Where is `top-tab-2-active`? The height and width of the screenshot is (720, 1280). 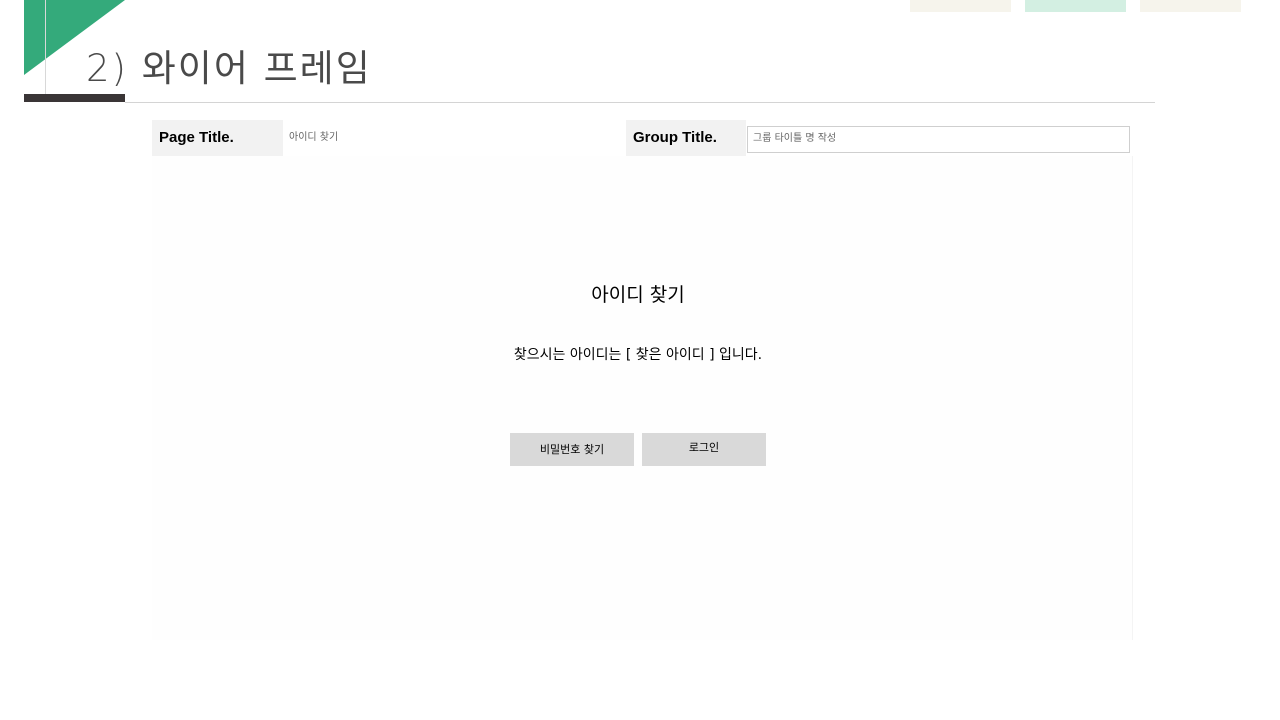
top-tab-2-active is located at coordinates (1075, 6).